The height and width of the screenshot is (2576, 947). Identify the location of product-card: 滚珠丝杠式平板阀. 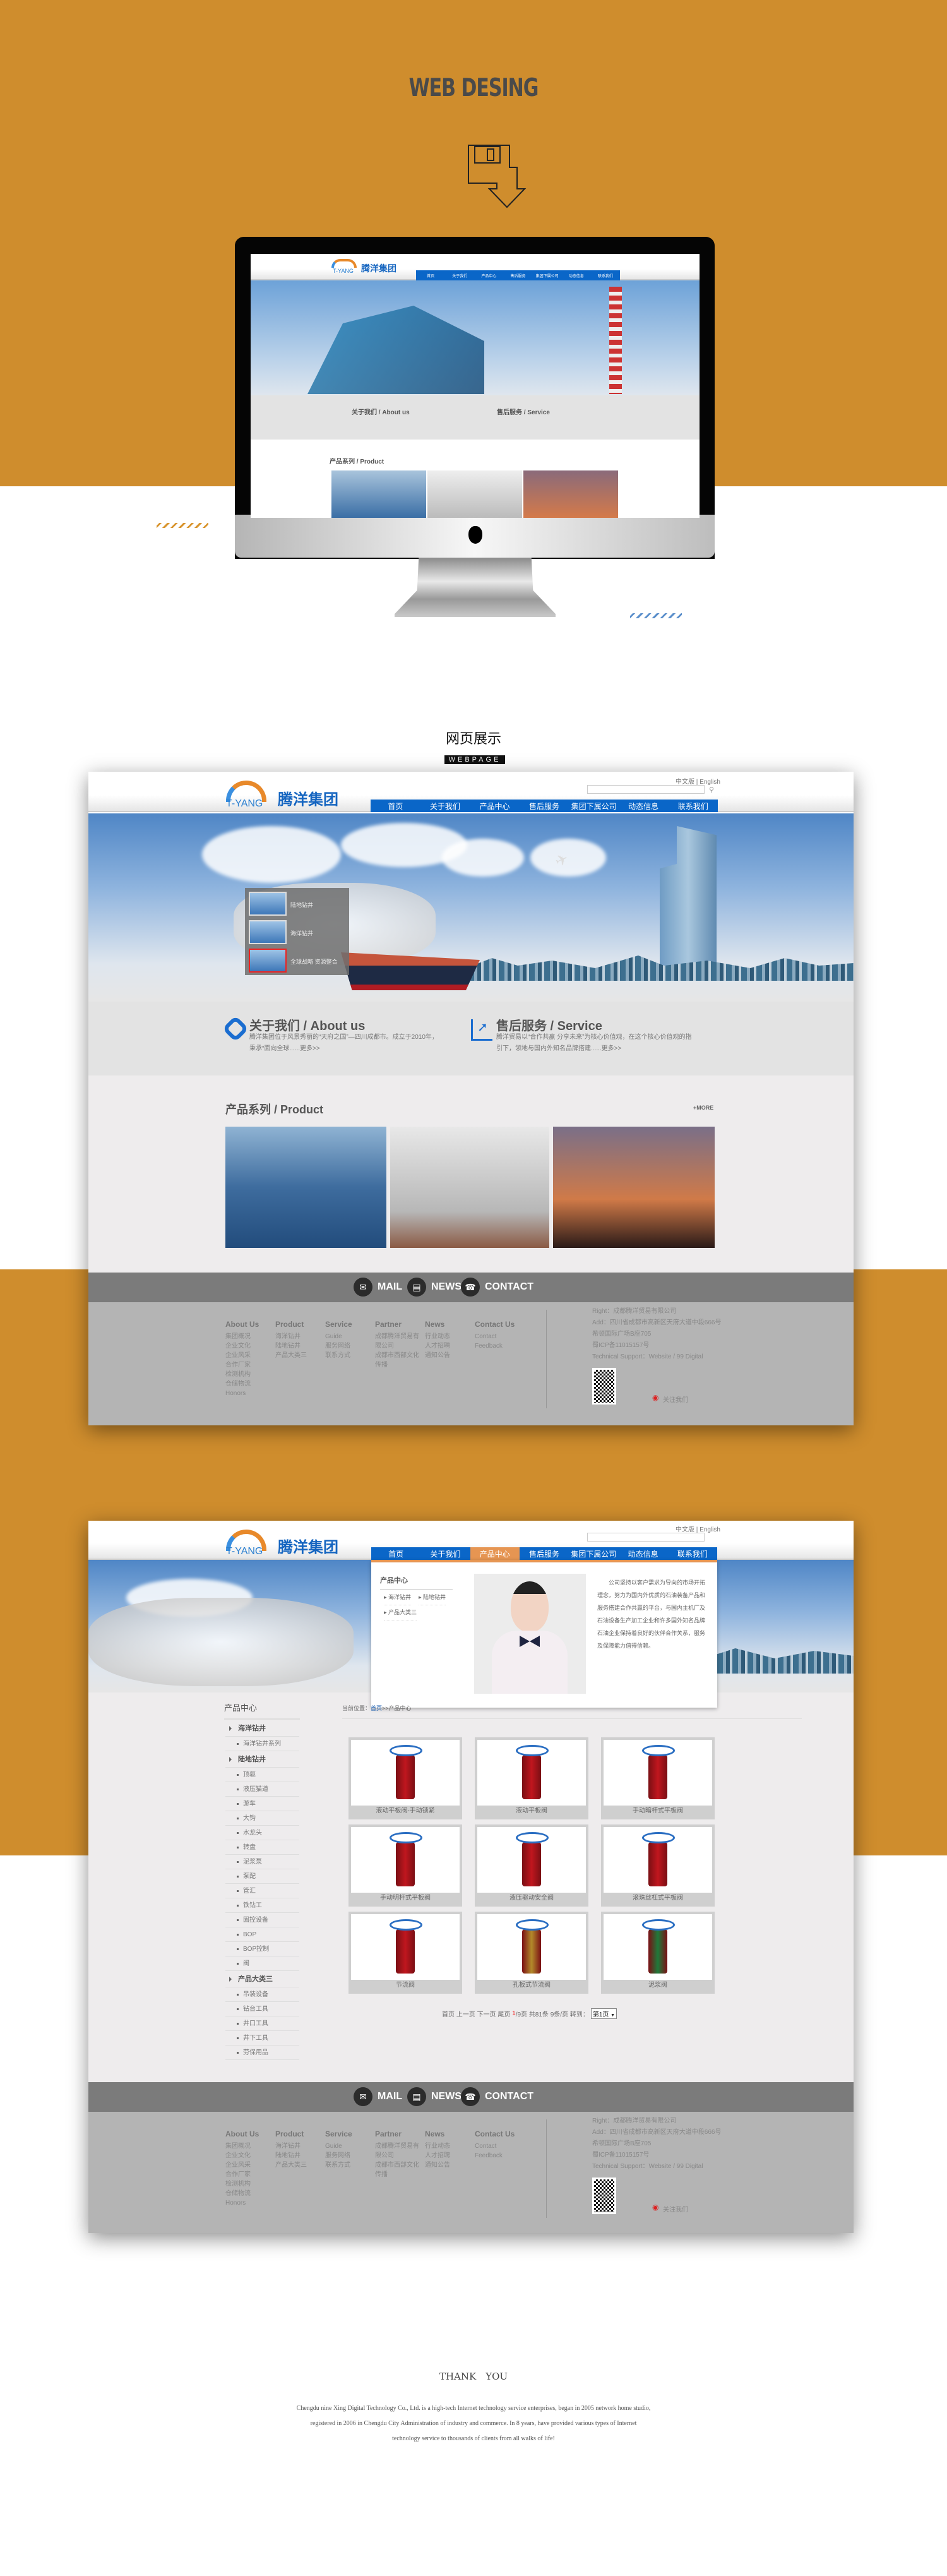
(658, 1865).